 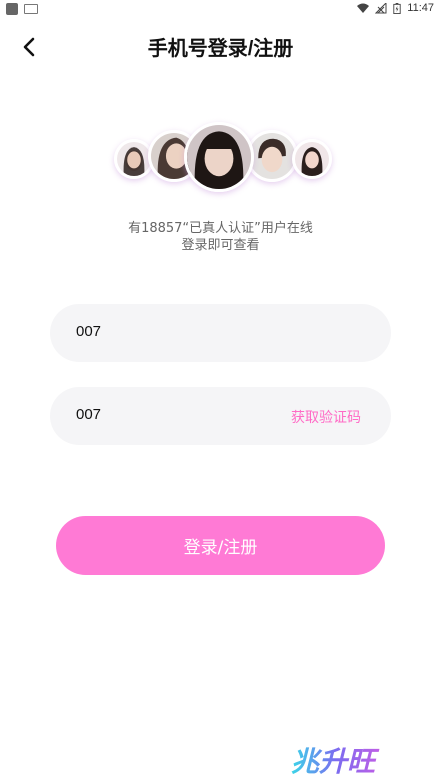 What do you see at coordinates (397, 8) in the screenshot?
I see `battery-icon` at bounding box center [397, 8].